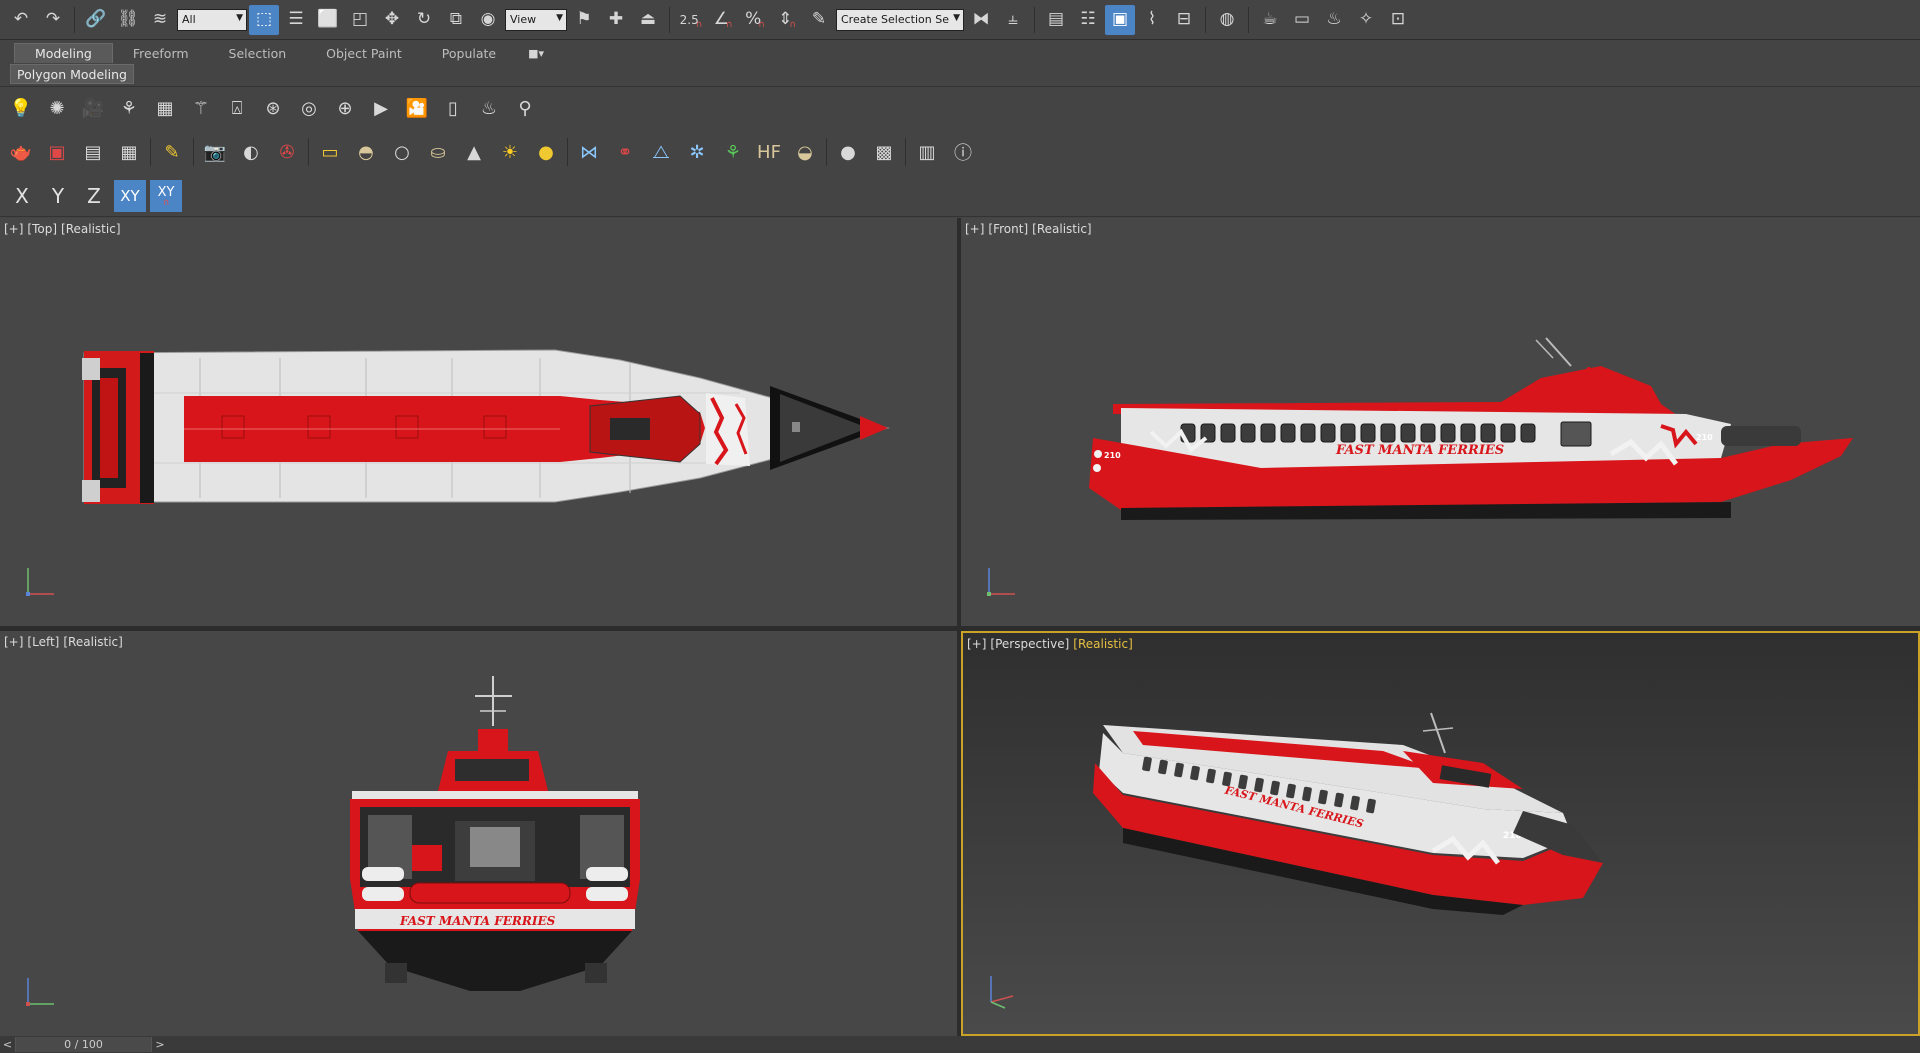 The height and width of the screenshot is (1053, 1920). What do you see at coordinates (1152, 20) in the screenshot?
I see `curve-editor-icon: ⌇` at bounding box center [1152, 20].